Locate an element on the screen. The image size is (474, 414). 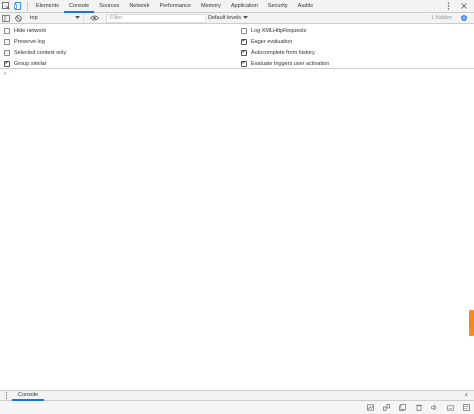
option-hide-network: Hide network is located at coordinates (25, 30).